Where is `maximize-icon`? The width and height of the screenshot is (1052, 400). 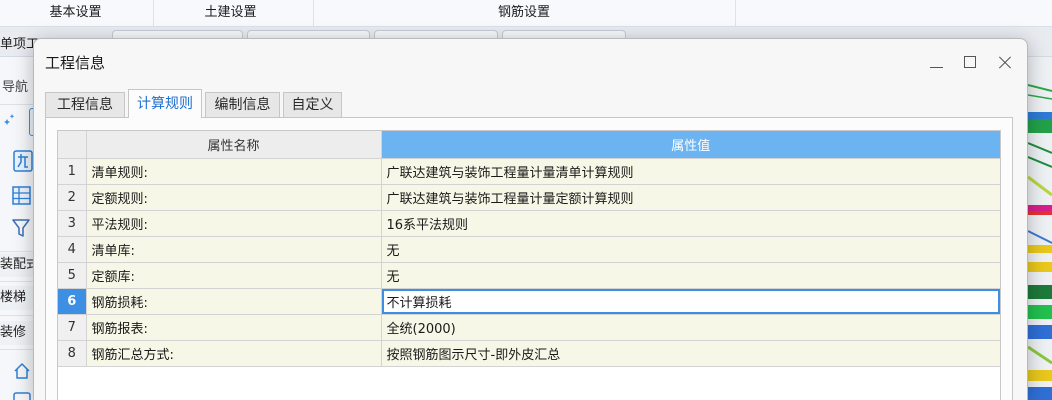
maximize-icon is located at coordinates (970, 62).